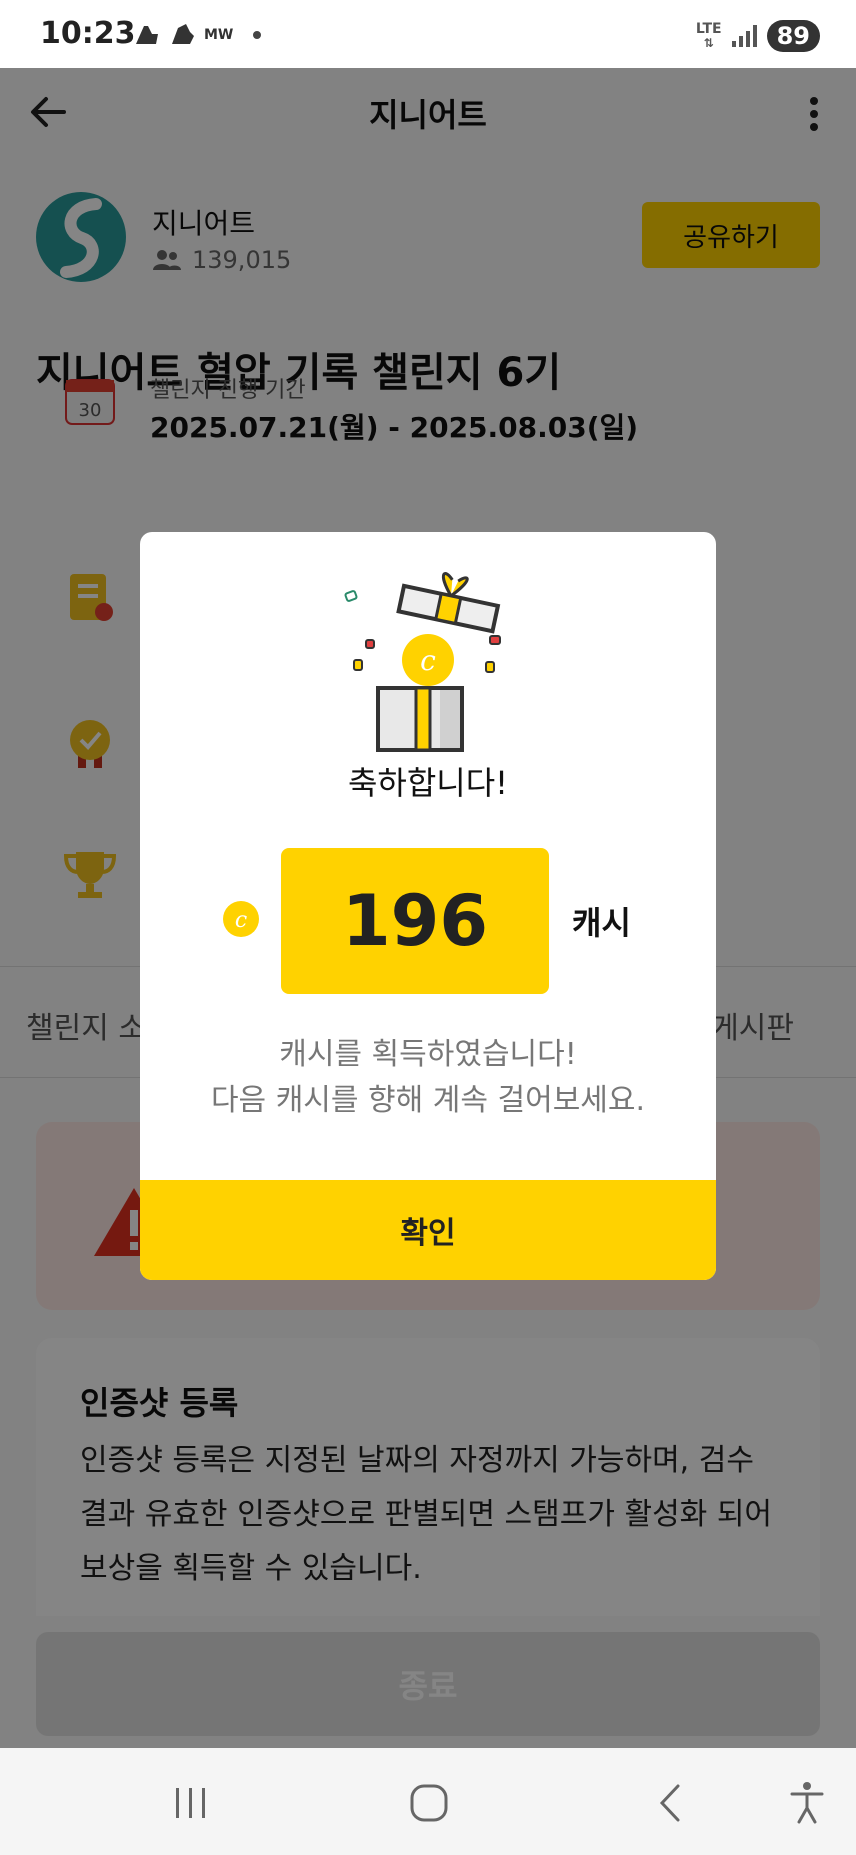  I want to click on notification-app-icon, so click(147, 35).